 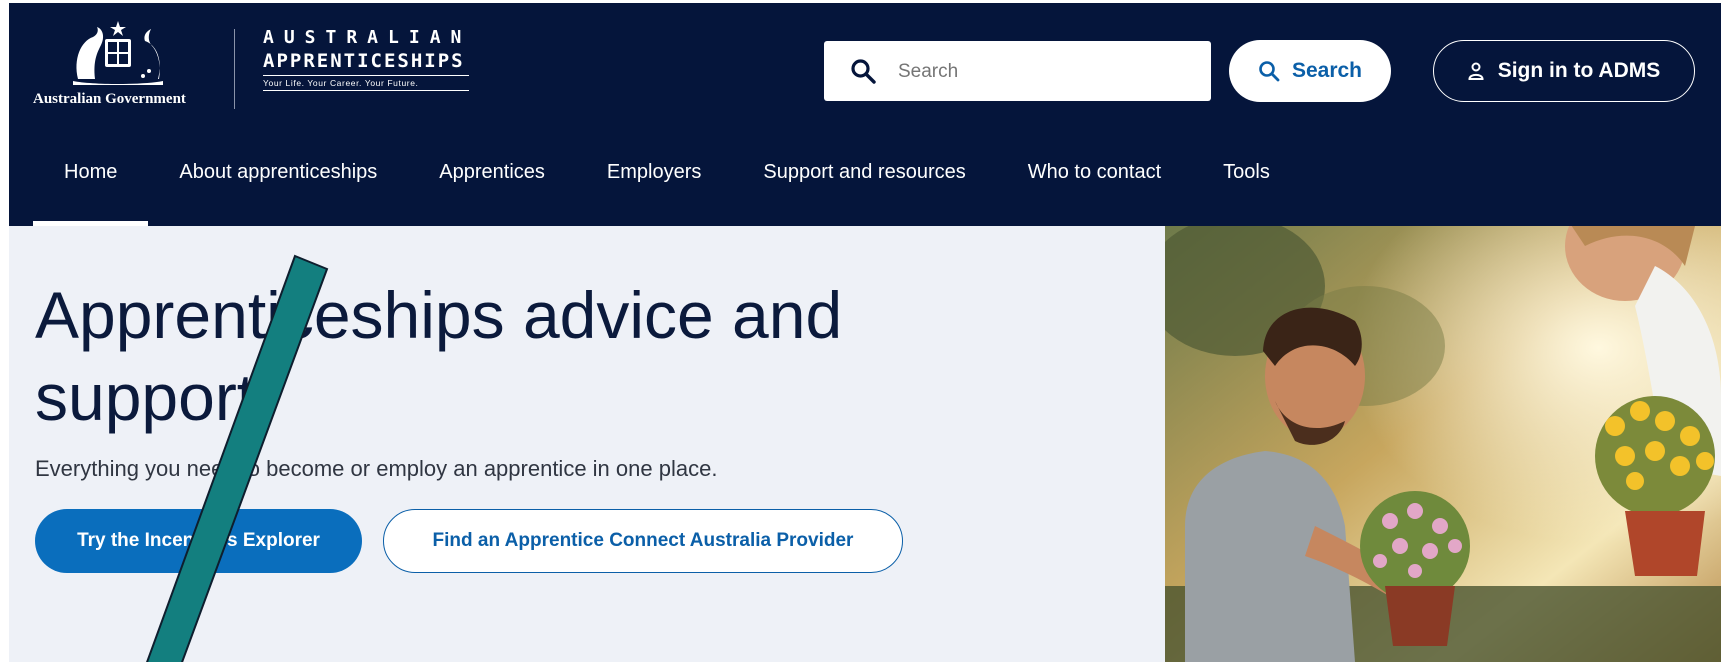 I want to click on sign-in-button: Sign in to ADMS, so click(x=1564, y=71).